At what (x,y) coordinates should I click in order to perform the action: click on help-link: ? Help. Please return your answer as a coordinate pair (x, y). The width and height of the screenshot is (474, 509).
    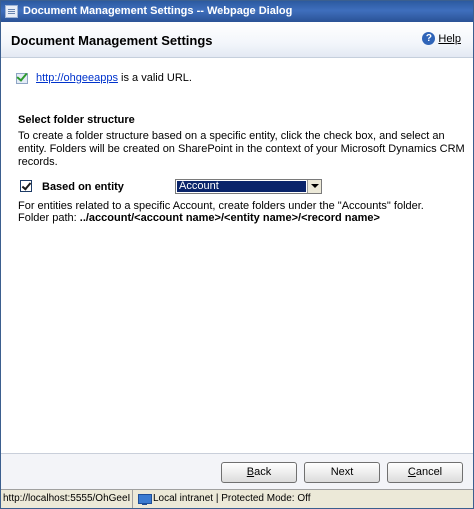
    Looking at the image, I should click on (441, 38).